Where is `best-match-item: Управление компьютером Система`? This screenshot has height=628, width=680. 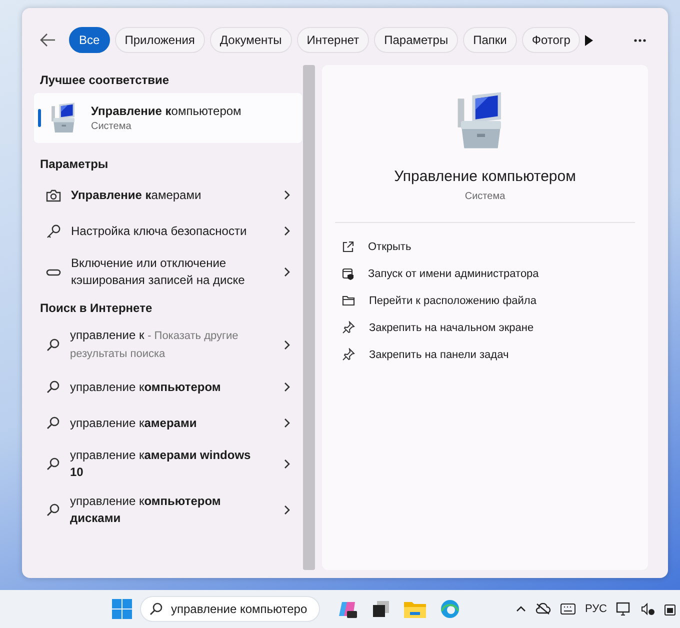 best-match-item: Управление компьютером Система is located at coordinates (168, 118).